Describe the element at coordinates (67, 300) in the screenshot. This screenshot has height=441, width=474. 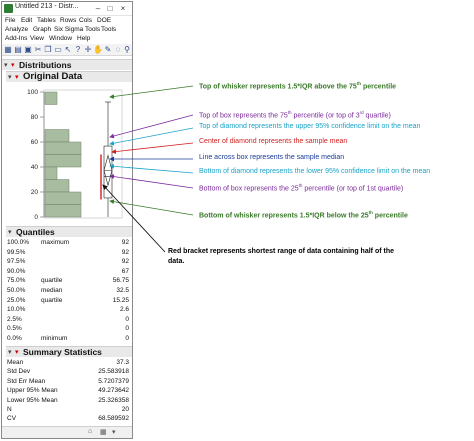
I see `quantile-row: 25.0% quartile 15.25` at that location.